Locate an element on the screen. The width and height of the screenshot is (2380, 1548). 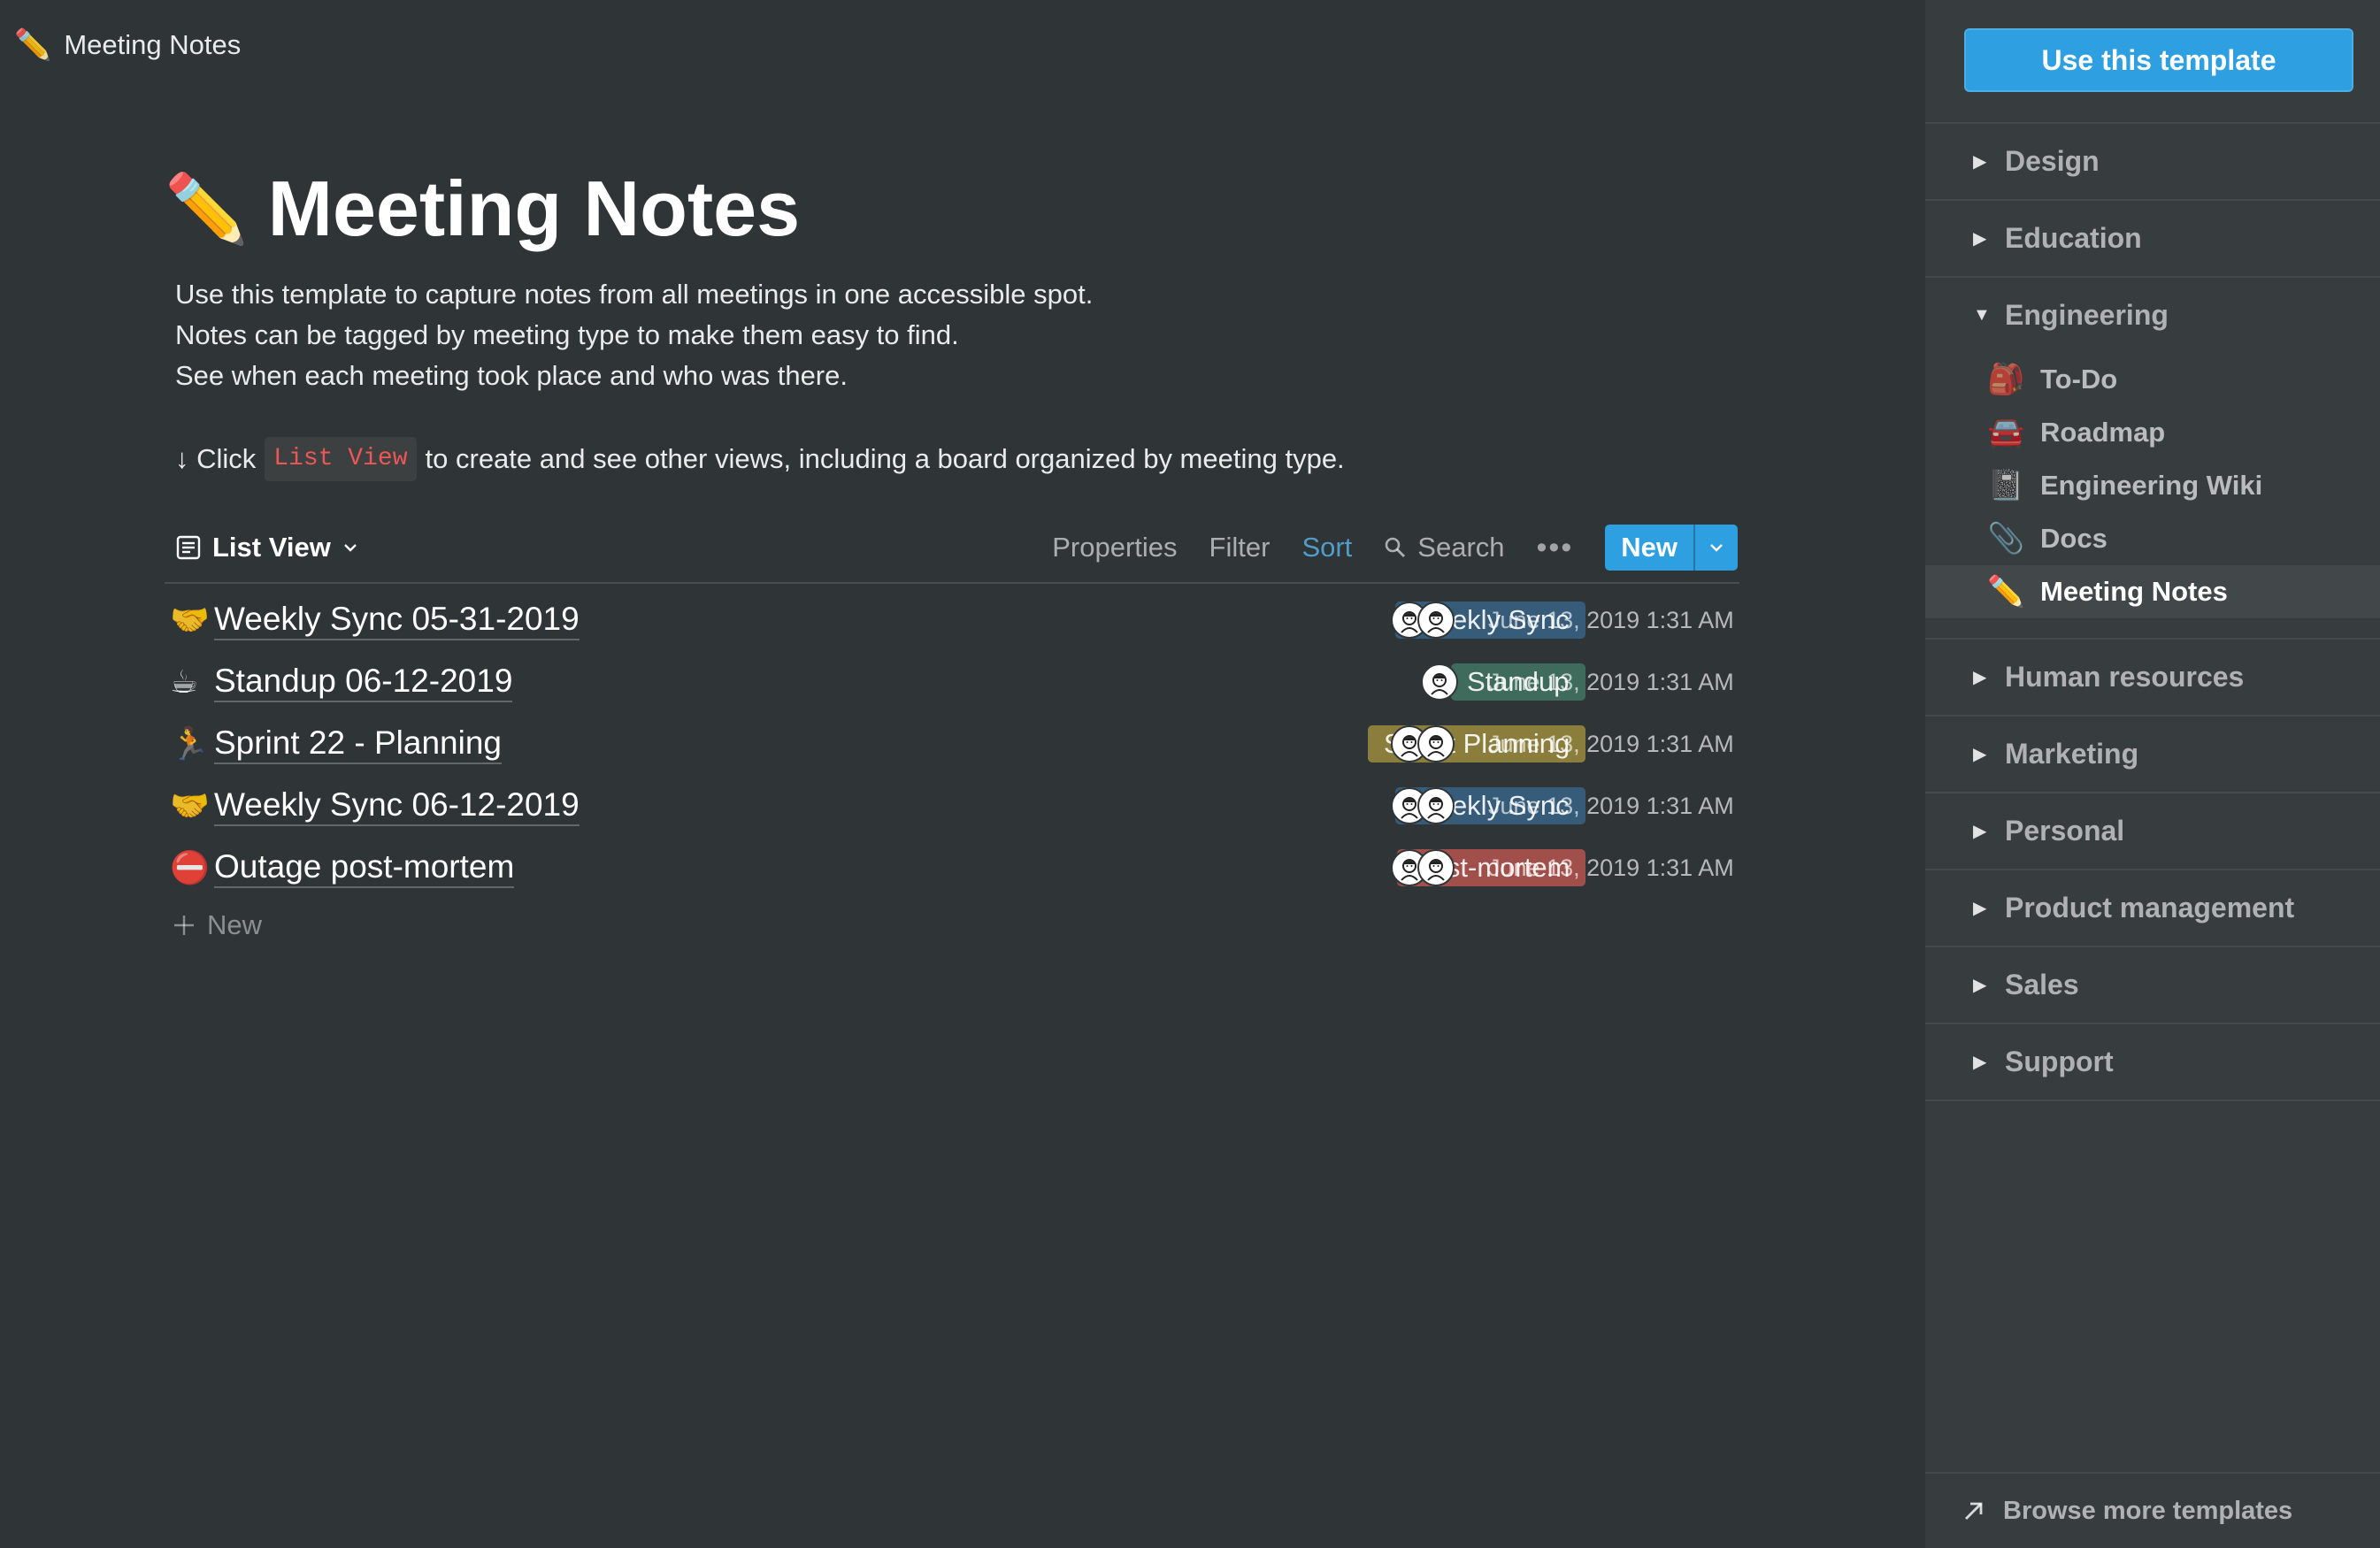
arrow-up-right-icon is located at coordinates (1974, 1511).